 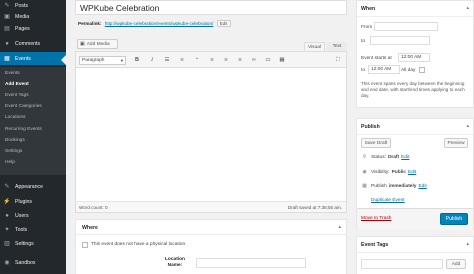 I want to click on all-day-checkbox, so click(x=422, y=70).